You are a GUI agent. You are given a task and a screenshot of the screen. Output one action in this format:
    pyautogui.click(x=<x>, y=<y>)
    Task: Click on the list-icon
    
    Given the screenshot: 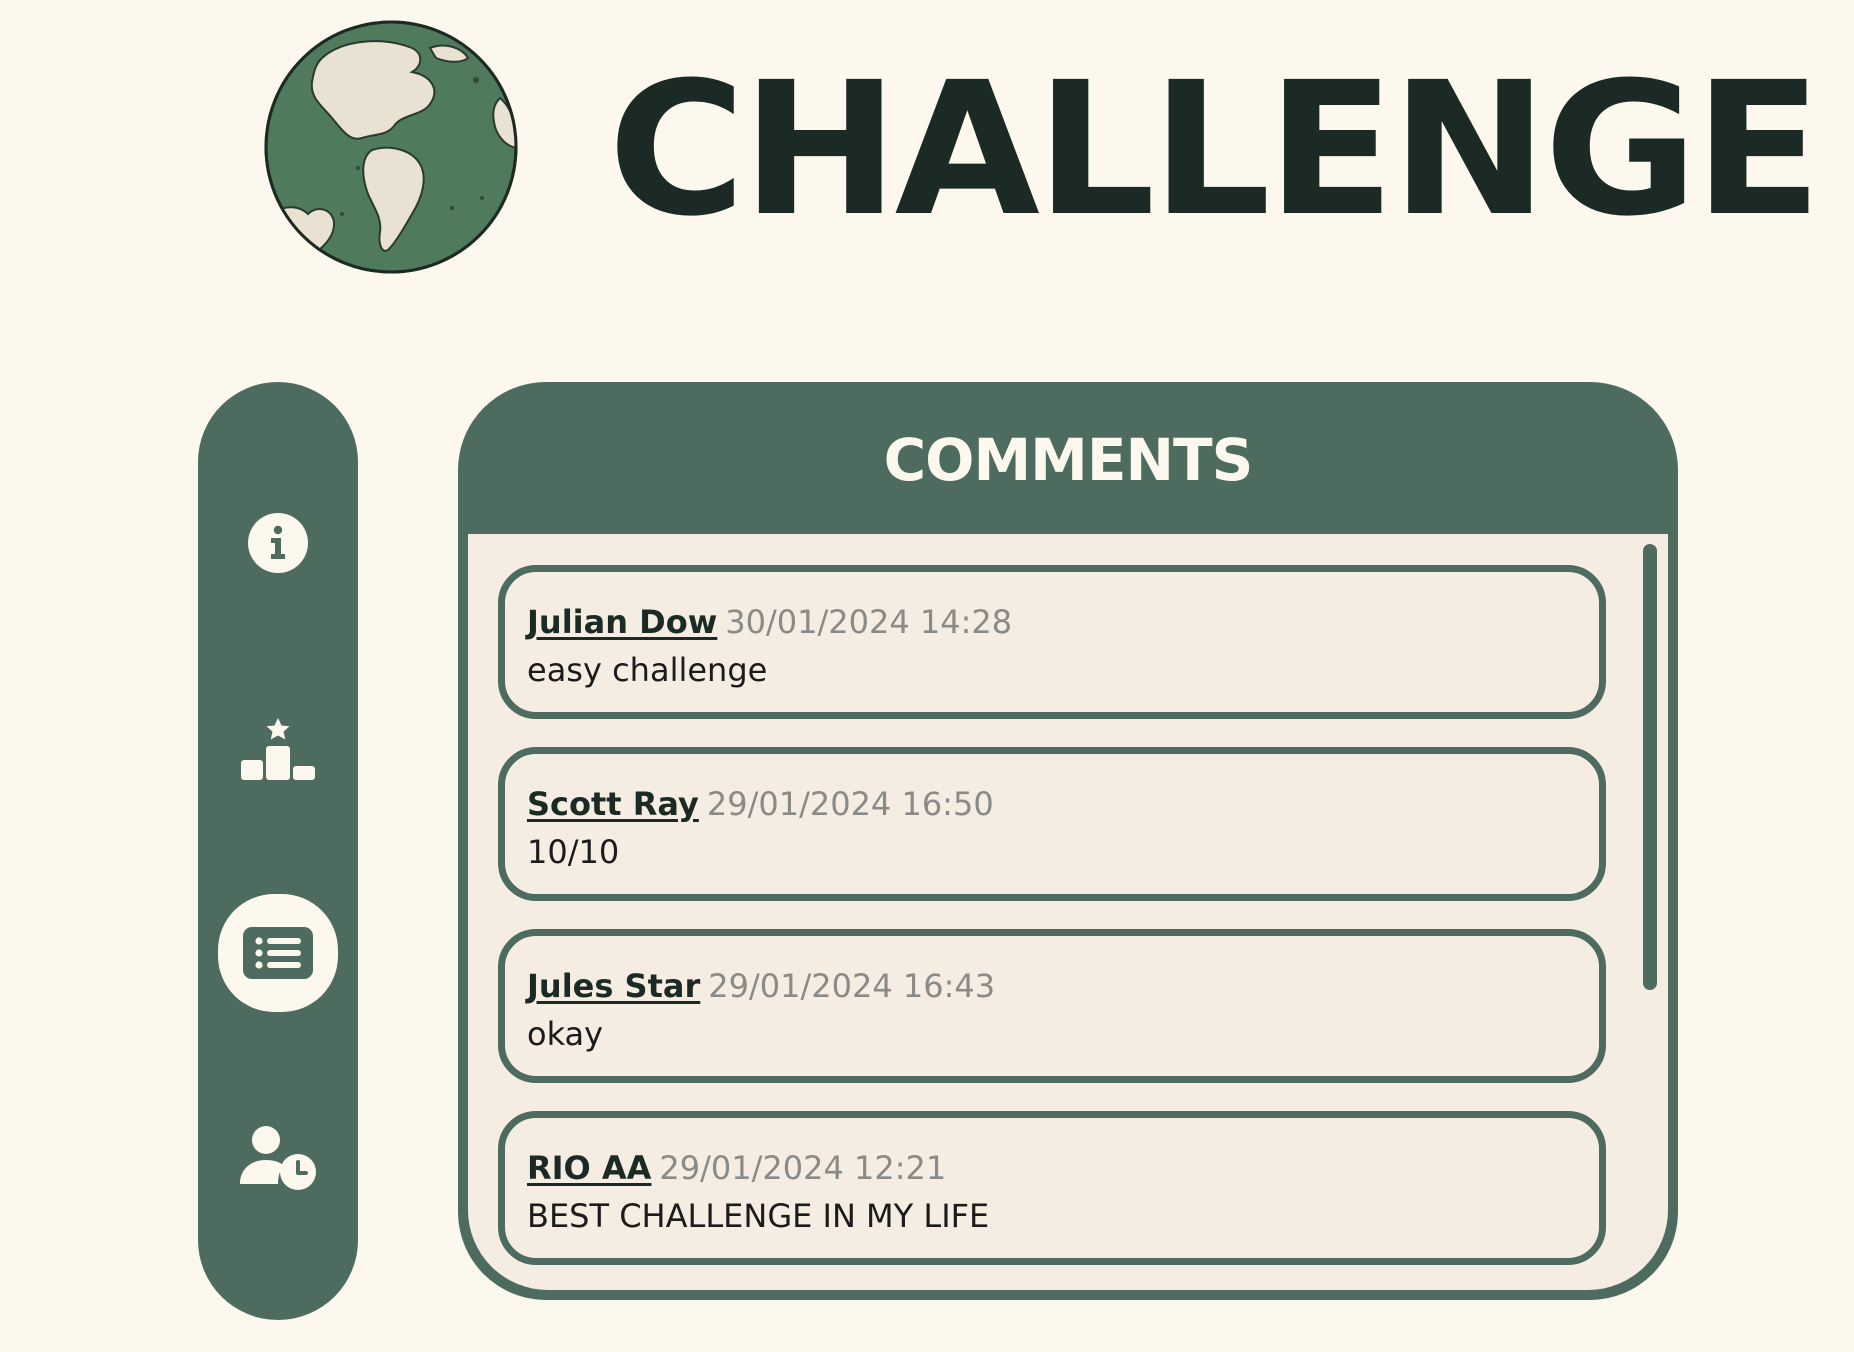 What is the action you would take?
    pyautogui.click(x=278, y=953)
    